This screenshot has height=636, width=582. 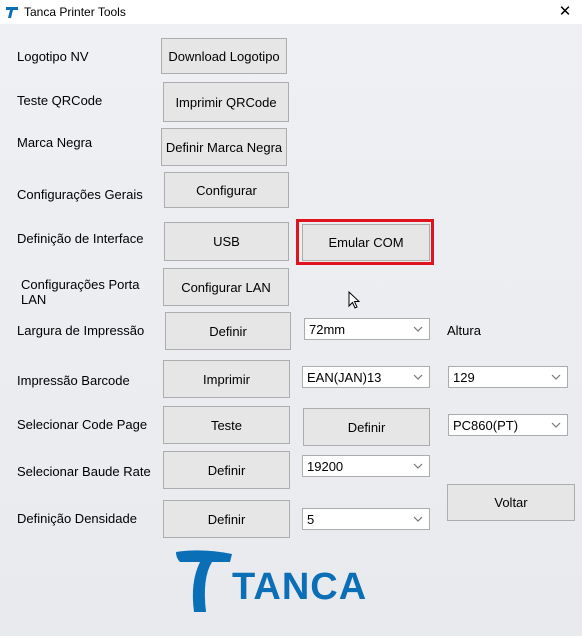 I want to click on definir-baude-button: Definir, so click(x=226, y=470).